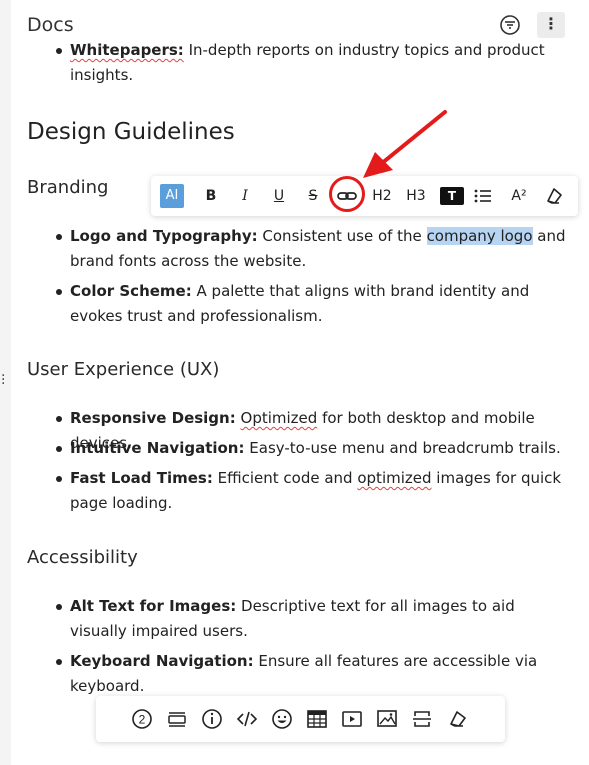 The image size is (589, 765). Describe the element at coordinates (551, 25) in the screenshot. I see `more-options-icon: ⋮` at that location.